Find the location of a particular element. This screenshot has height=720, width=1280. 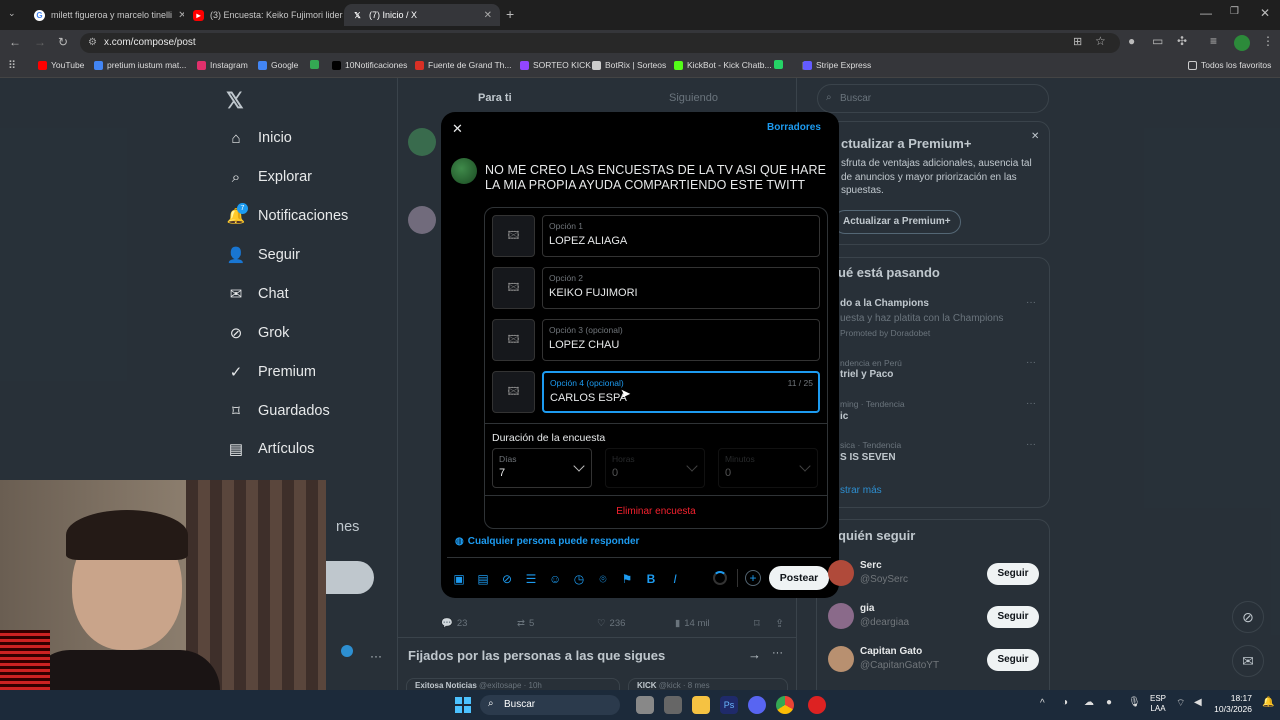

nav-item-seguir: 👤 Seguir is located at coordinates (263, 255).